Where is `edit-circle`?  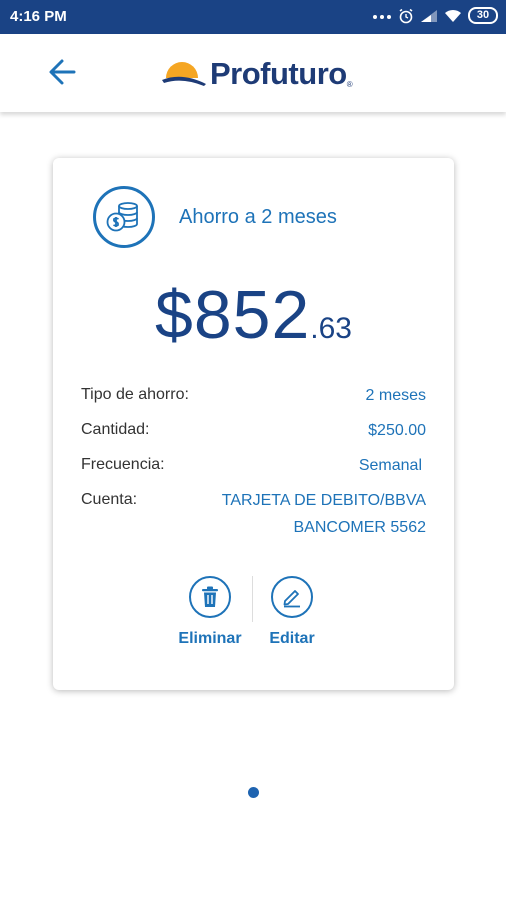
edit-circle is located at coordinates (292, 597).